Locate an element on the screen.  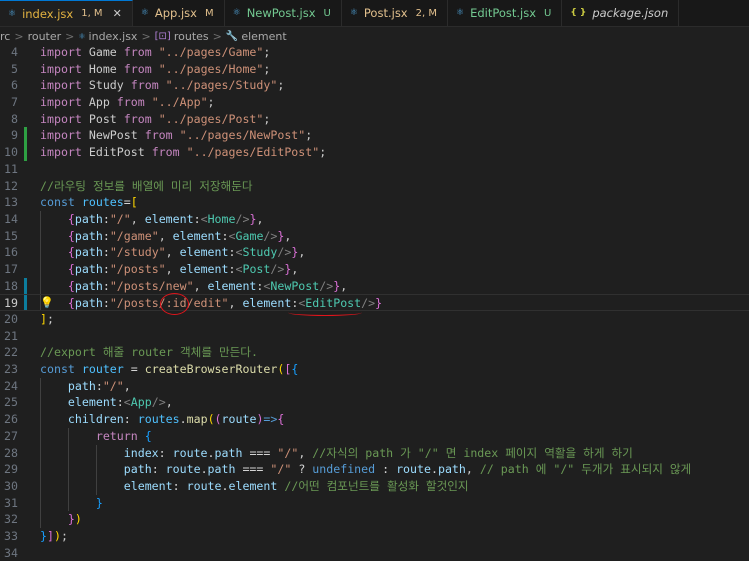
breadcrumb-item: rc is located at coordinates (5, 36).